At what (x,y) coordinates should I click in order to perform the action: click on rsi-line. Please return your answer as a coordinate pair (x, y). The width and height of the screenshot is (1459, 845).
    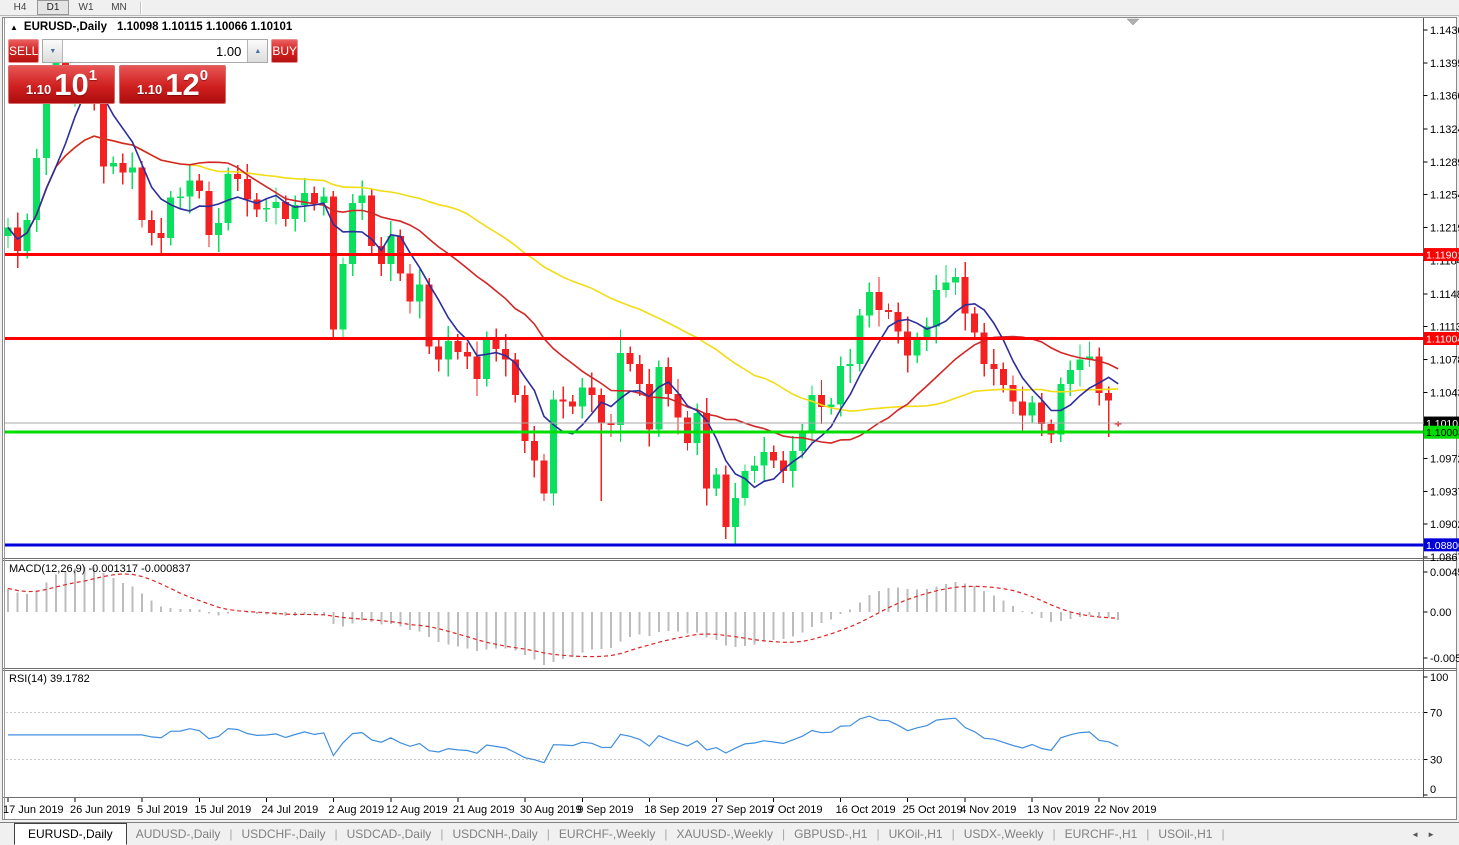
    Looking at the image, I should click on (563, 739).